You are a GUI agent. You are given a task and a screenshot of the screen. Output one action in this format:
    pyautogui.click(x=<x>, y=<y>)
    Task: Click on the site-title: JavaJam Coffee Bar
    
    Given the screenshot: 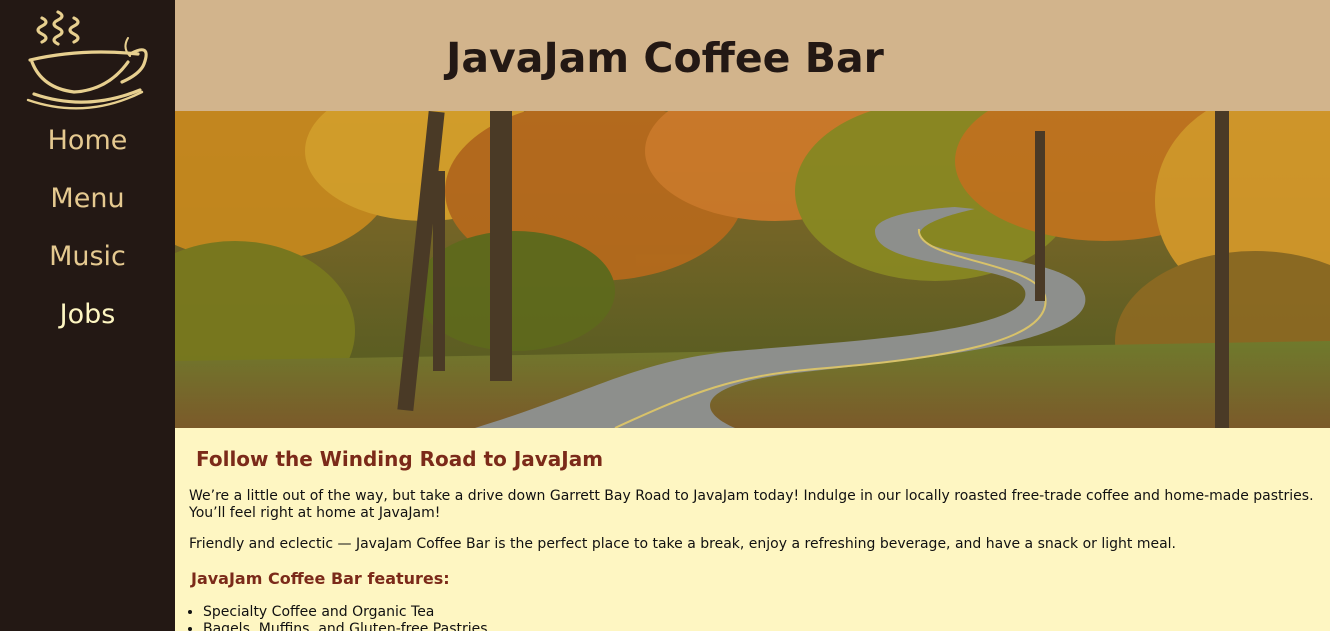 What is the action you would take?
    pyautogui.click(x=665, y=58)
    